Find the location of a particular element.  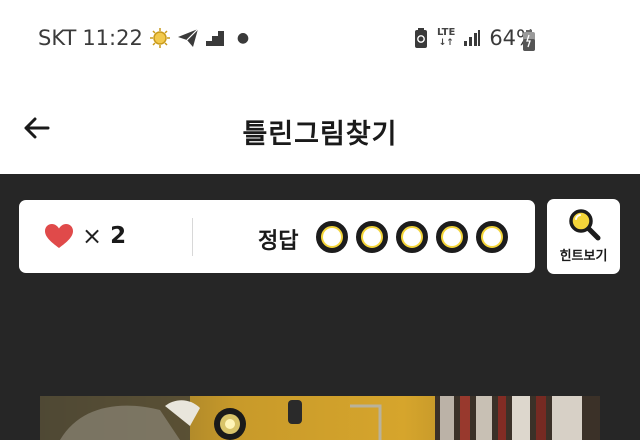

page-title: 틀린그림찾기 is located at coordinates (320, 134).